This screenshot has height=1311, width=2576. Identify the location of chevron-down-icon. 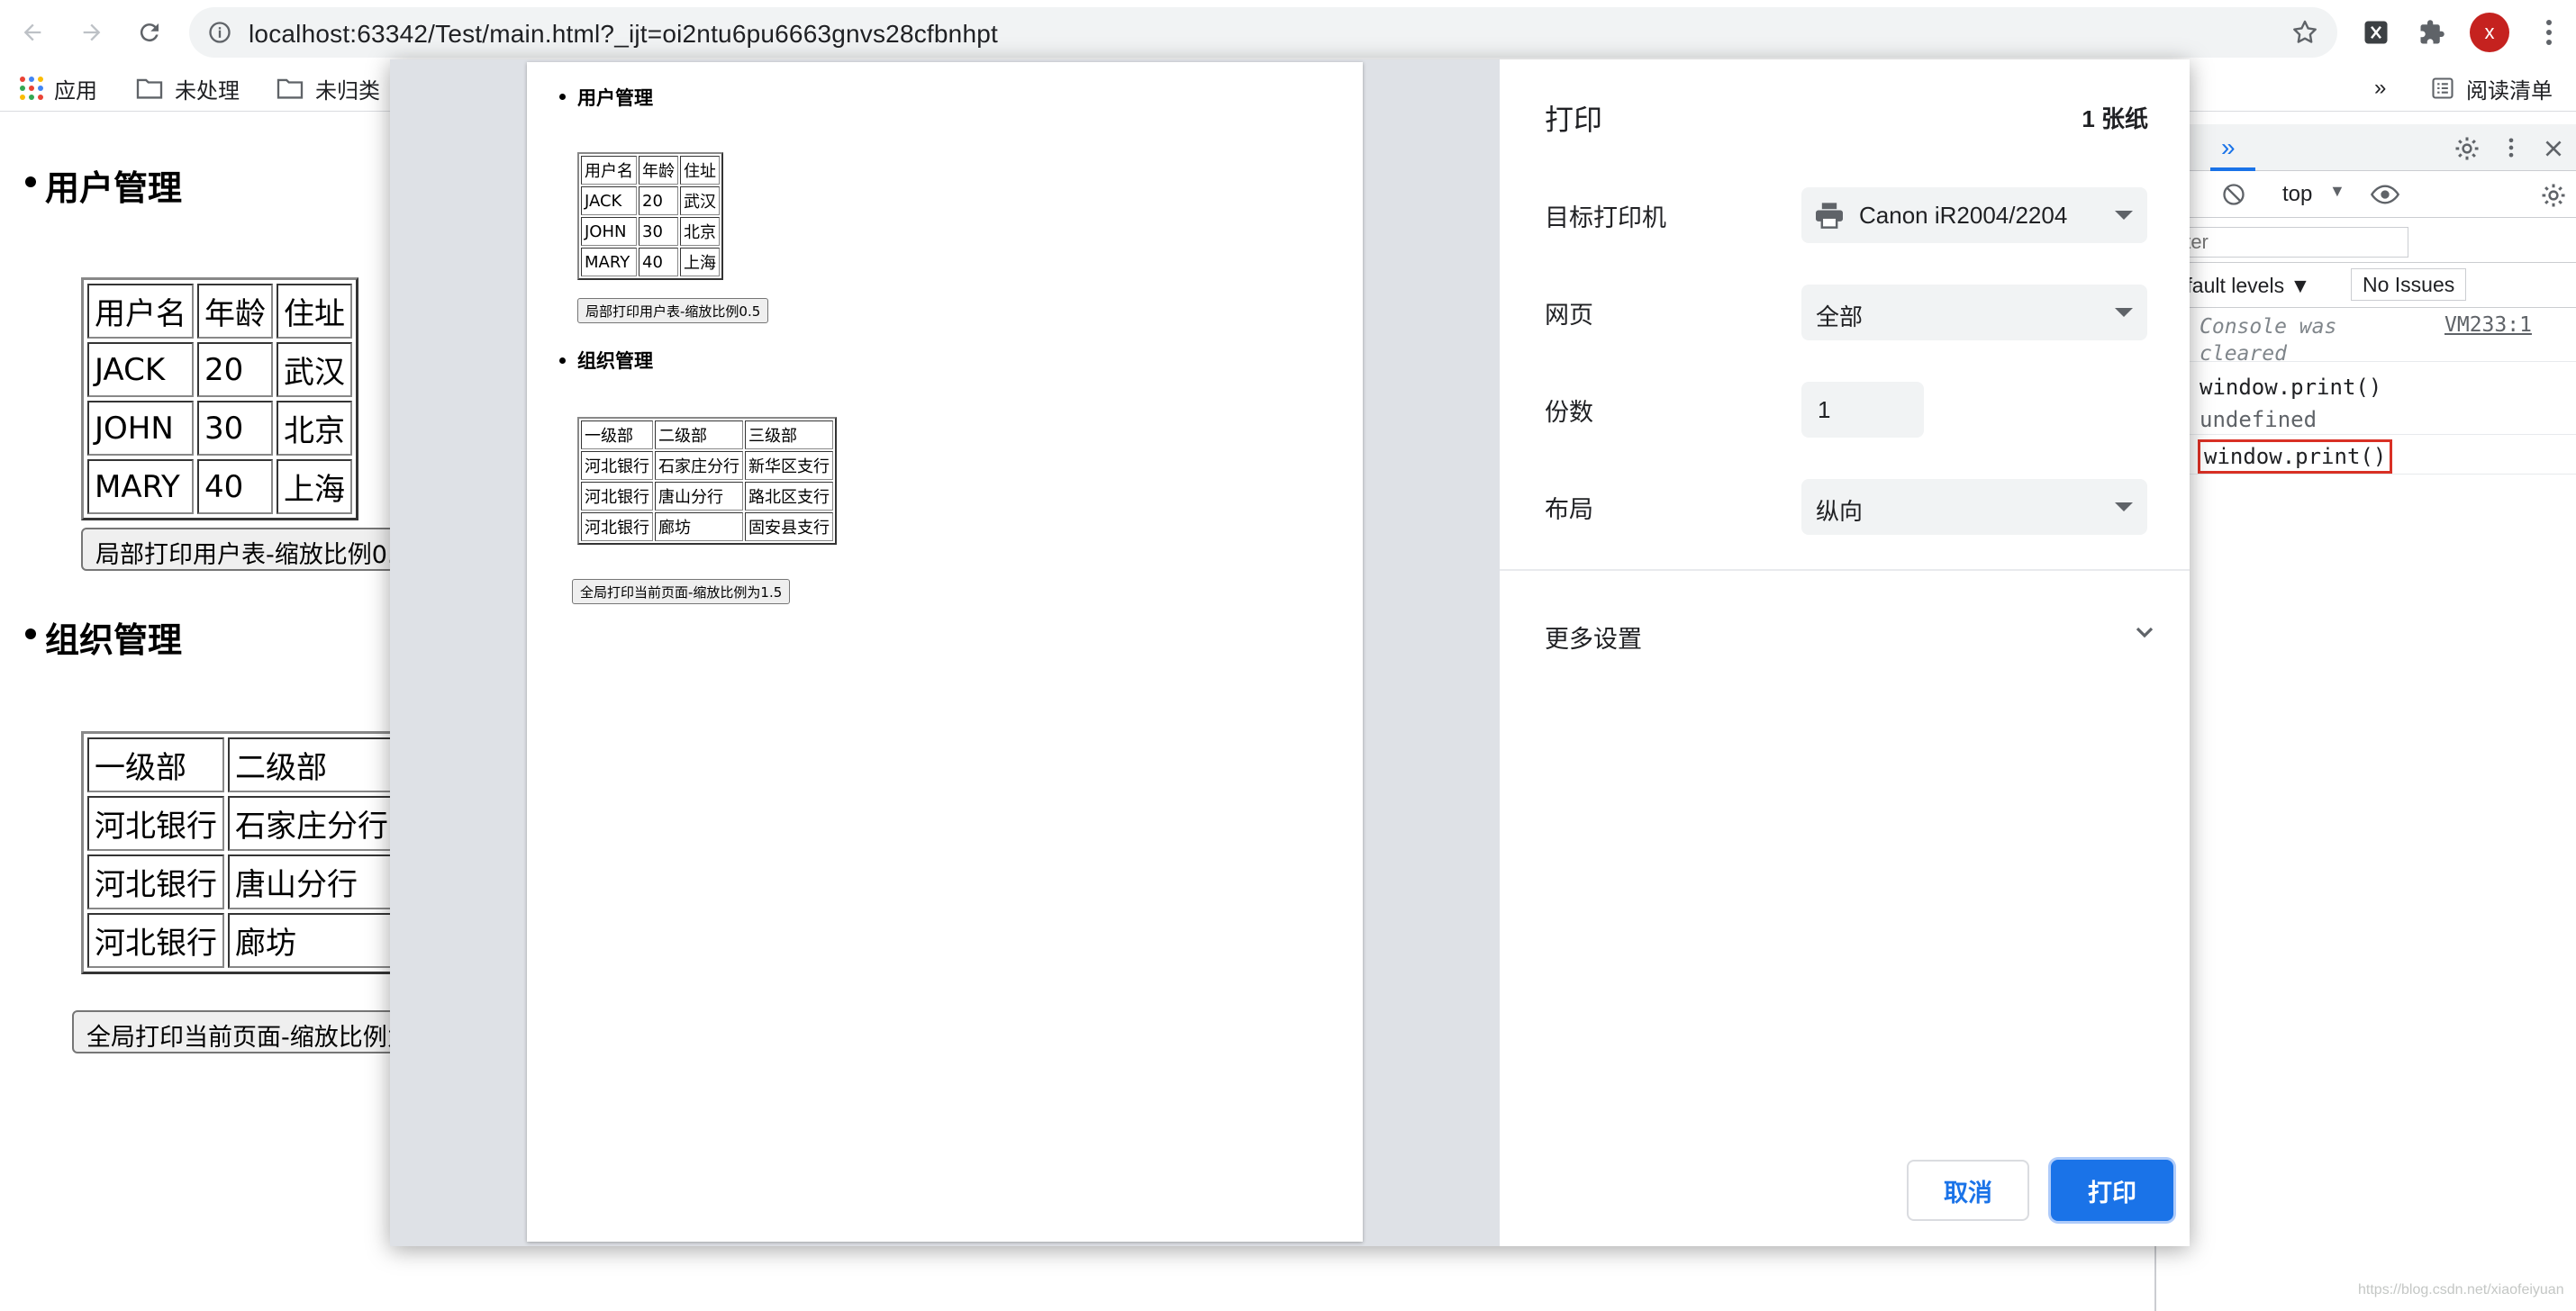
(2144, 632).